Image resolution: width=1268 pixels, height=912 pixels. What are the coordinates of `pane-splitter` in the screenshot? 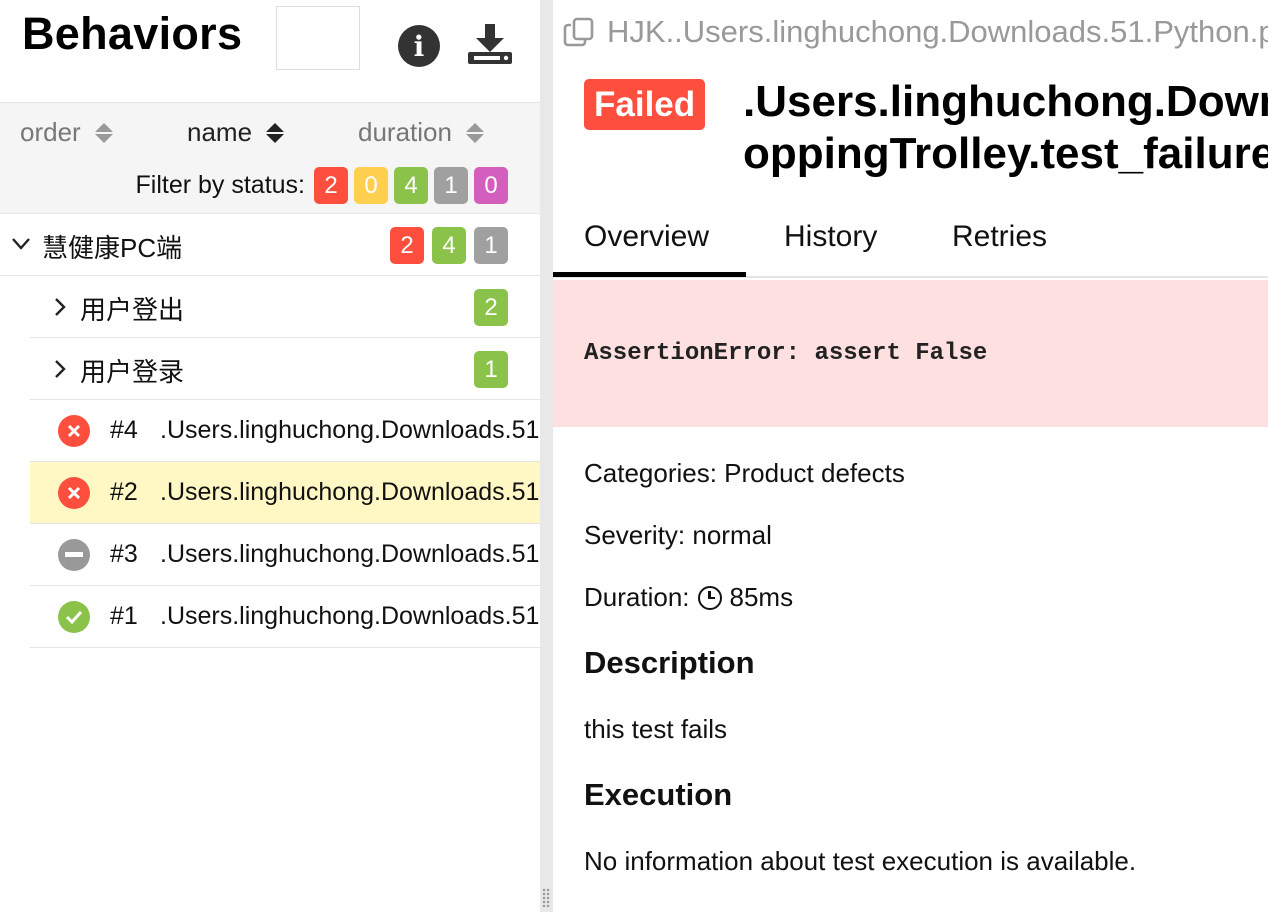 It's located at (546, 456).